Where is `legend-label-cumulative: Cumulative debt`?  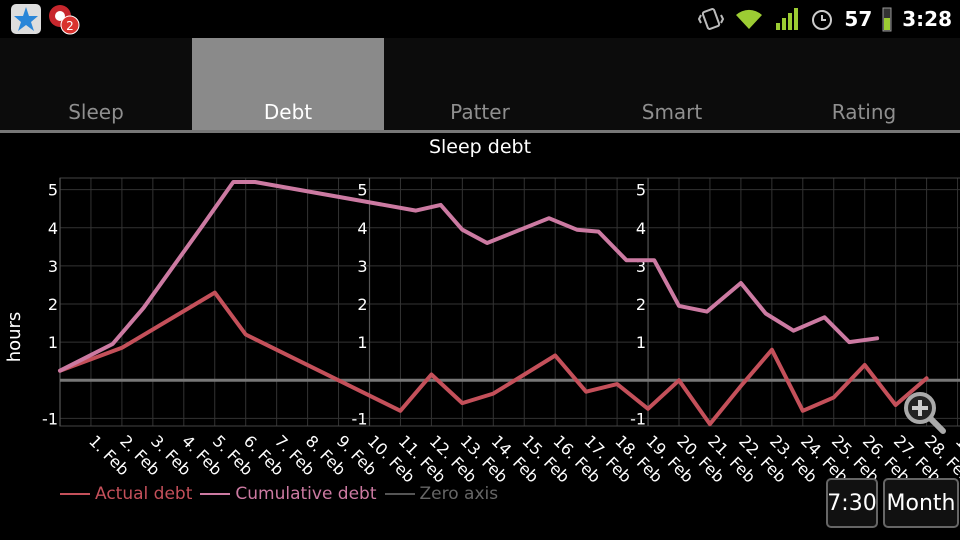 legend-label-cumulative: Cumulative debt is located at coordinates (306, 494).